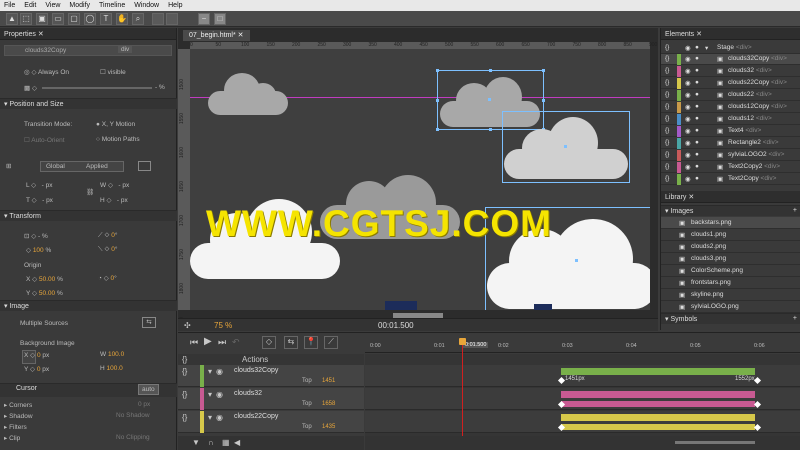  I want to click on element-row: {} ◉ ● ▣ clouds12 <div>, so click(730, 119).